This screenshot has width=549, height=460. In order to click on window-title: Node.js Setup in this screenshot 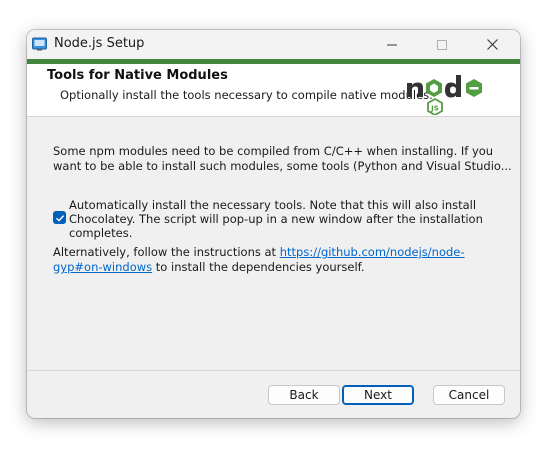, I will do `click(99, 43)`.